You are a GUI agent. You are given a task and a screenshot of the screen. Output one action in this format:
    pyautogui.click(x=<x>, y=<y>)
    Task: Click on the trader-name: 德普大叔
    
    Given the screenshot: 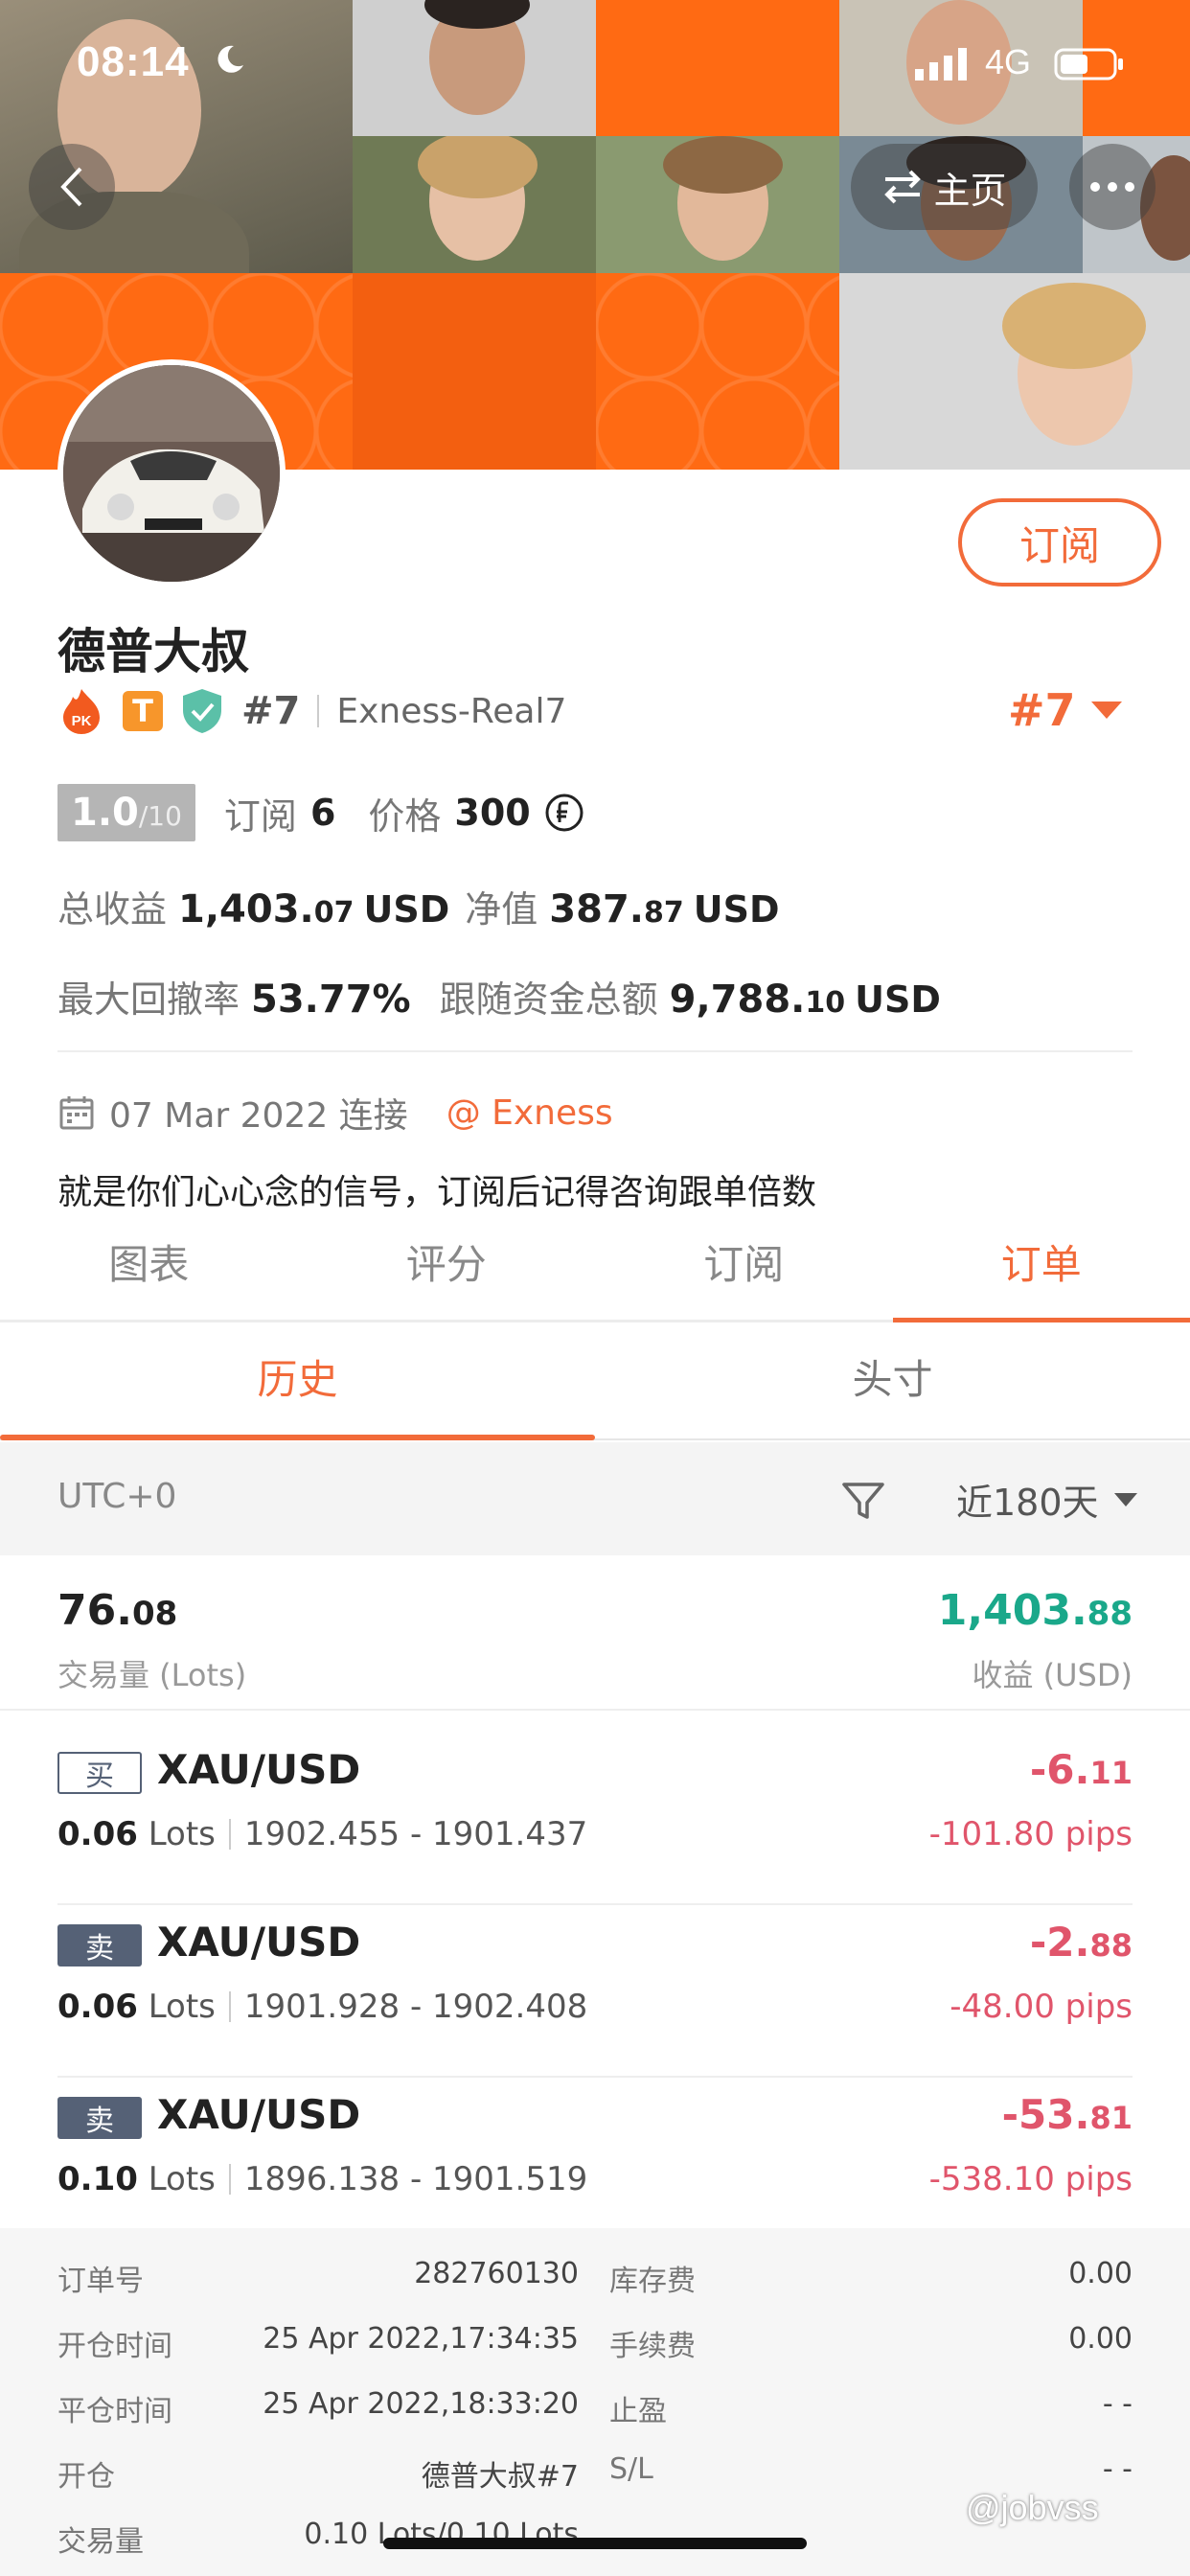 What is the action you would take?
    pyautogui.click(x=153, y=651)
    